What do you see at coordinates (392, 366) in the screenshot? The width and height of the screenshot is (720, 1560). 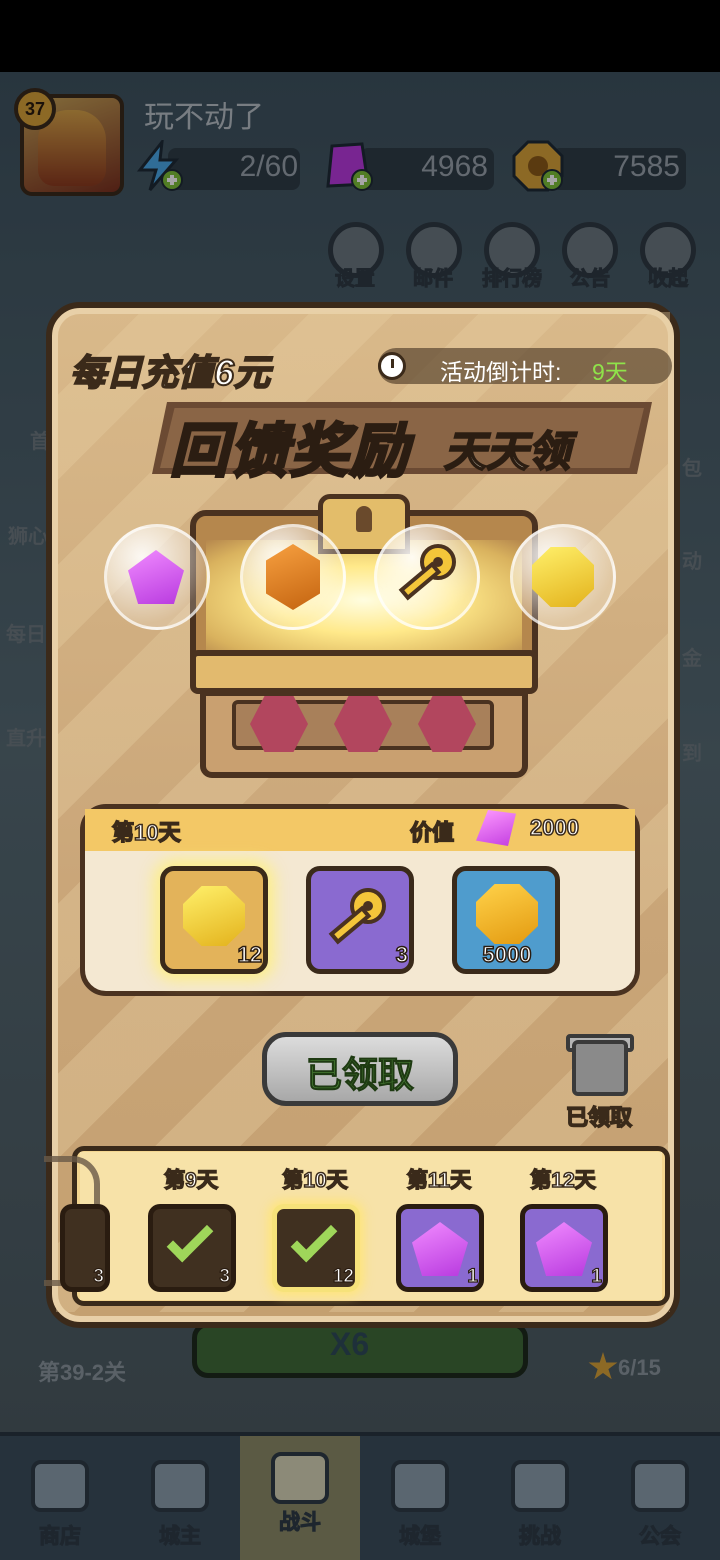 I see `clock-icon` at bounding box center [392, 366].